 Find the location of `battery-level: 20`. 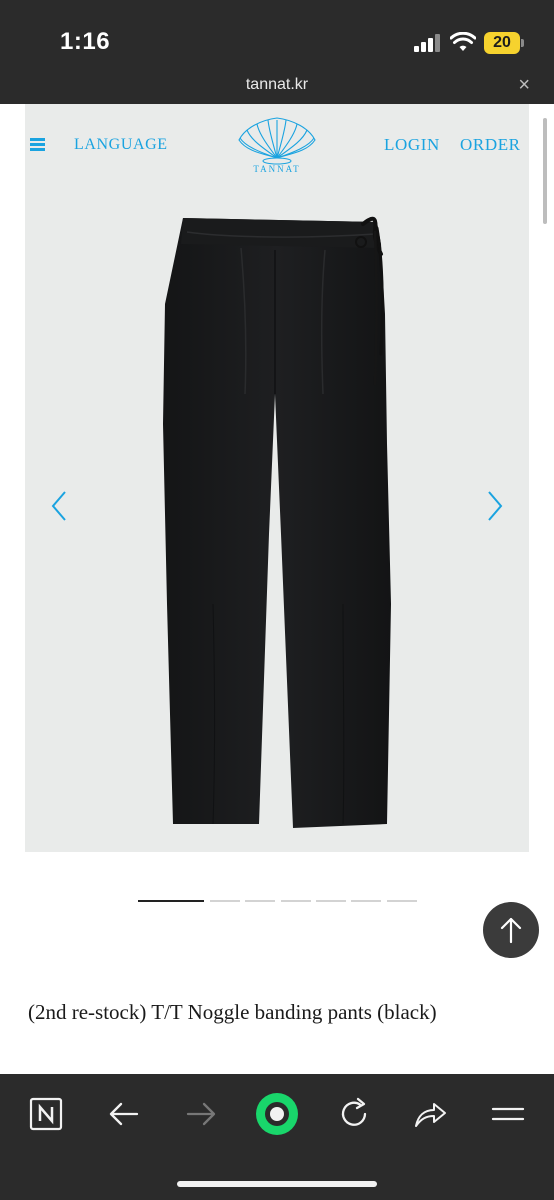

battery-level: 20 is located at coordinates (502, 43).